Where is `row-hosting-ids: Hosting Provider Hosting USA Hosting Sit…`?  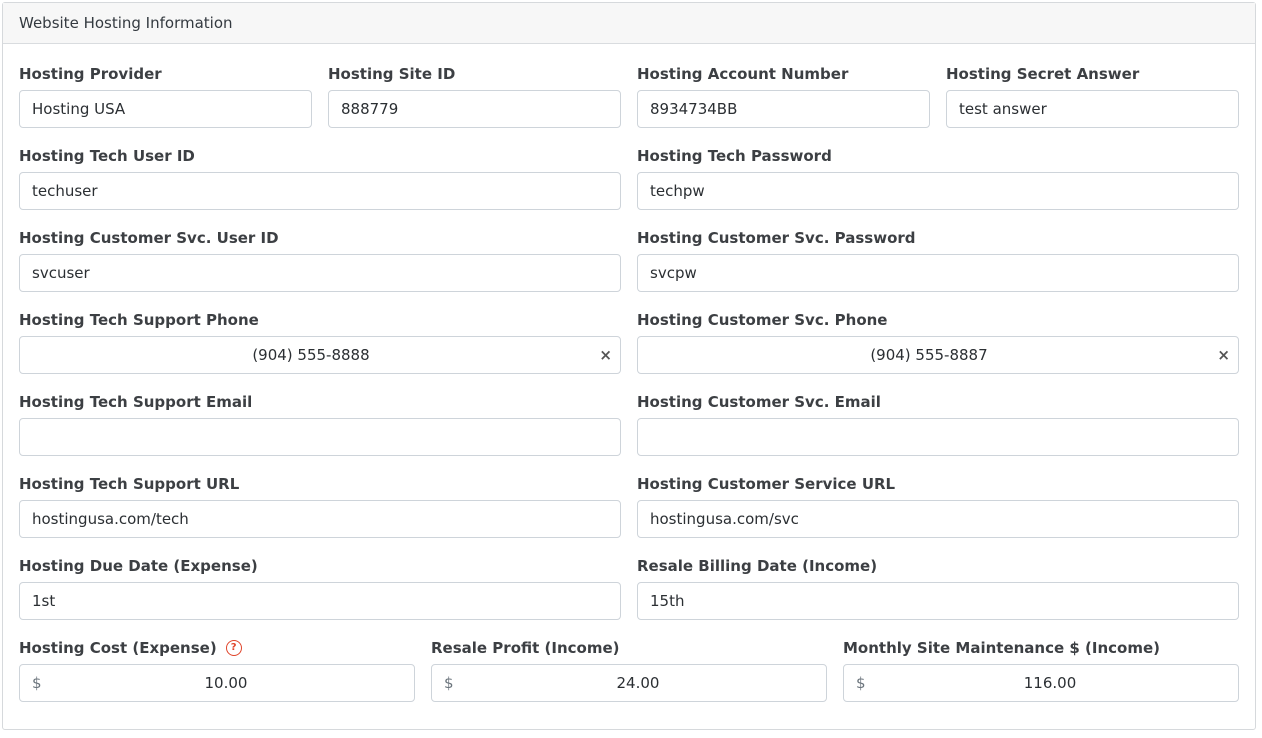
row-hosting-ids: Hosting Provider Hosting USA Hosting Sit… is located at coordinates (629, 96).